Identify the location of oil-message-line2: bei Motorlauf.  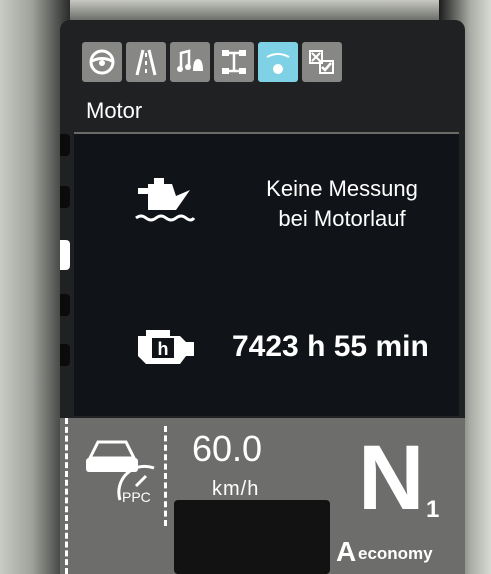
(342, 218).